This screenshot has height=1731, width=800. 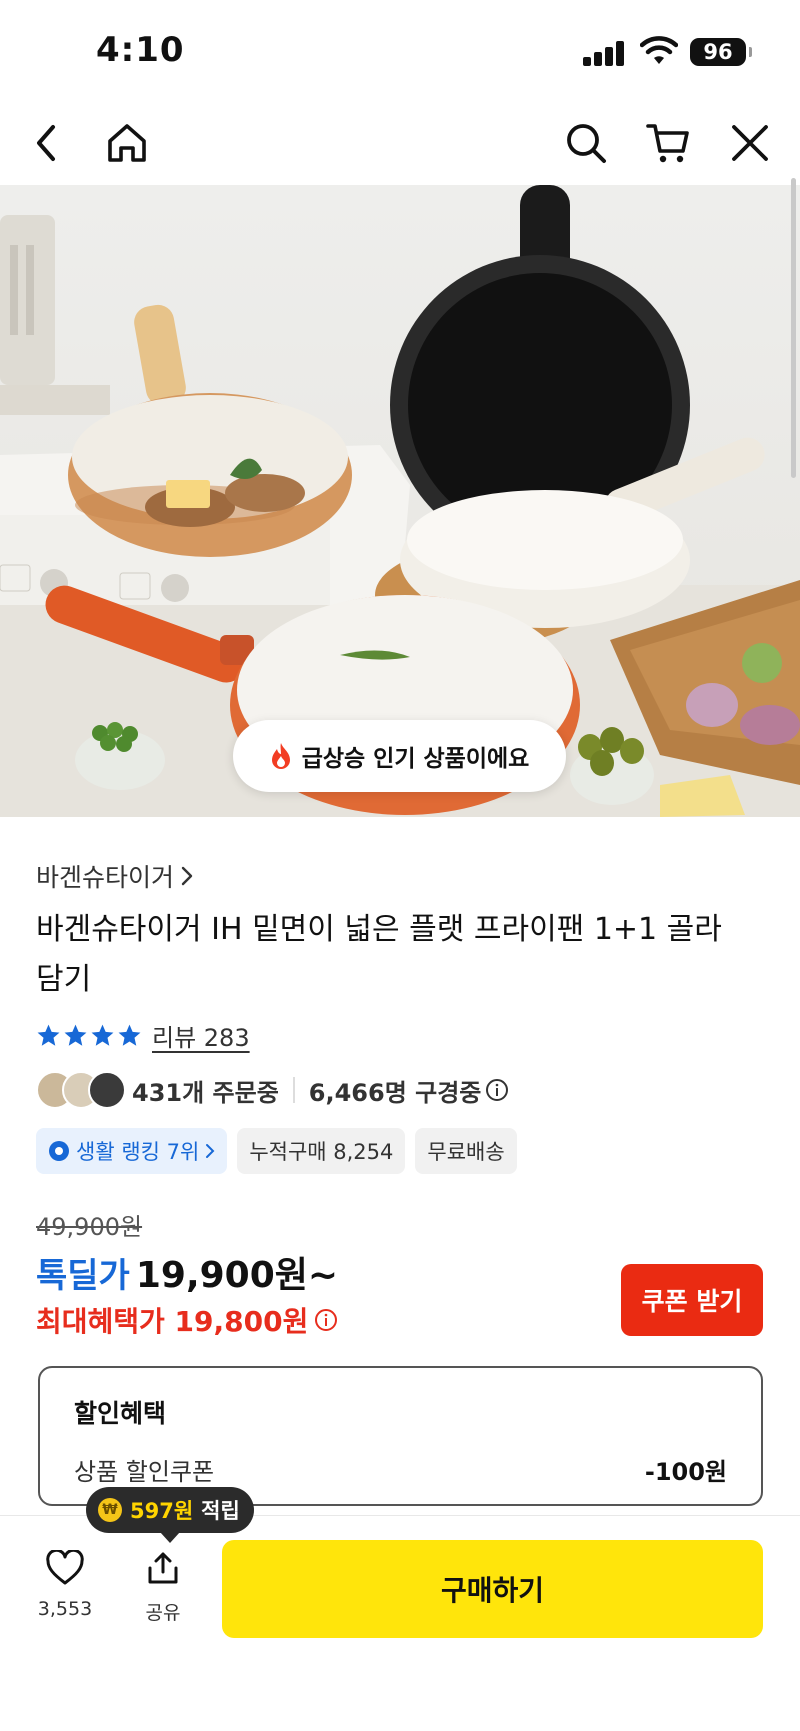 I want to click on like-button: 3,553, so click(x=65, y=1585).